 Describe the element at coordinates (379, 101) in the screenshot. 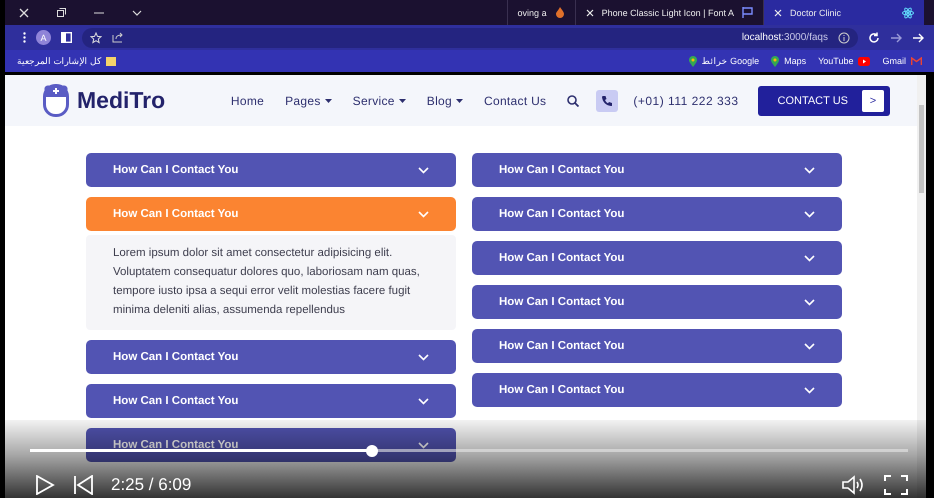

I see `nav-link: Service` at that location.